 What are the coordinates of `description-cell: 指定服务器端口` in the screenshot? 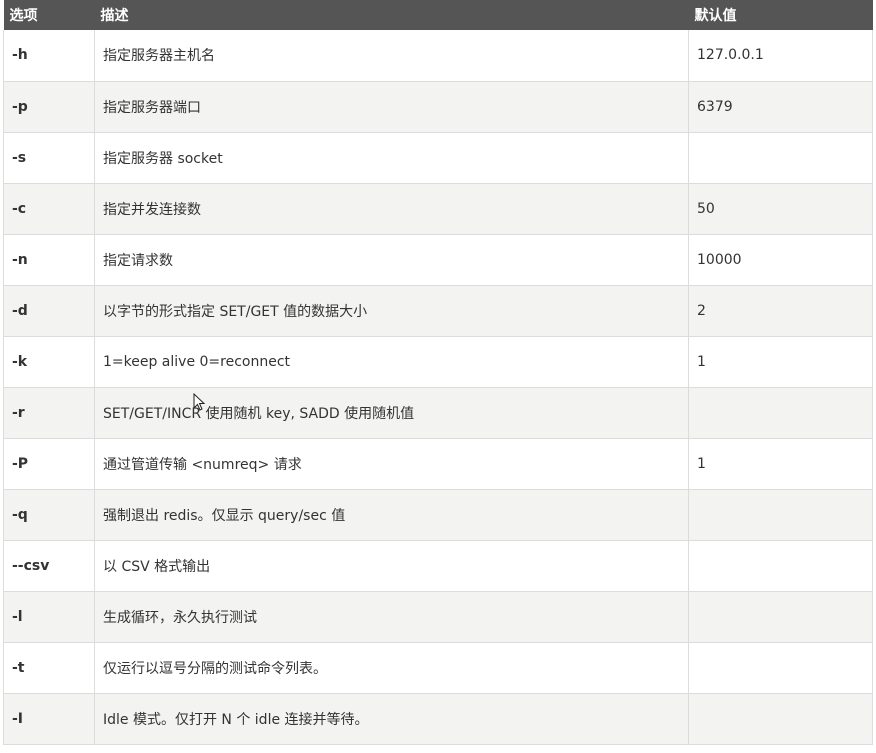 It's located at (391, 107).